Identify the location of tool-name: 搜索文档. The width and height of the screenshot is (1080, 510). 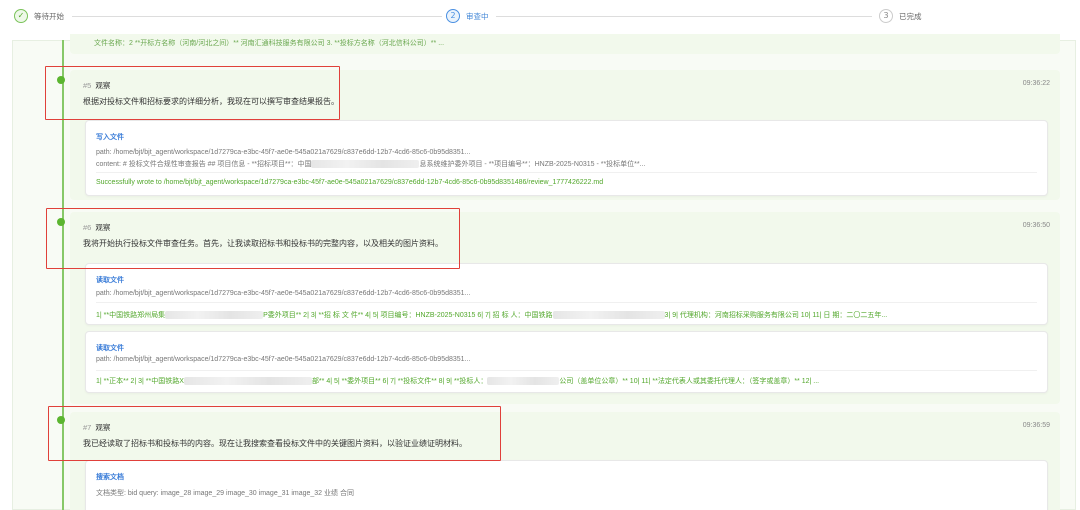
(110, 477).